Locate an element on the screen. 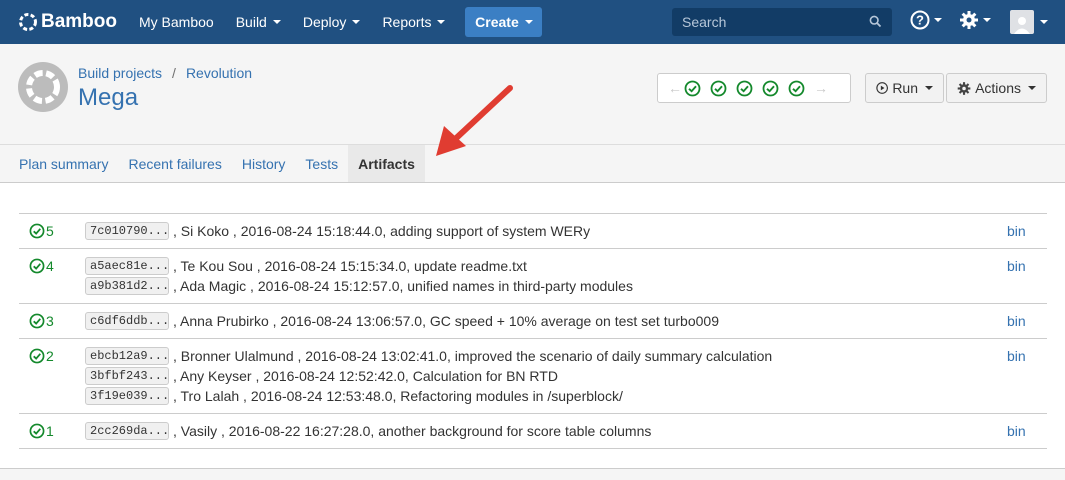 The width and height of the screenshot is (1065, 480). run-button: Run is located at coordinates (904, 88).